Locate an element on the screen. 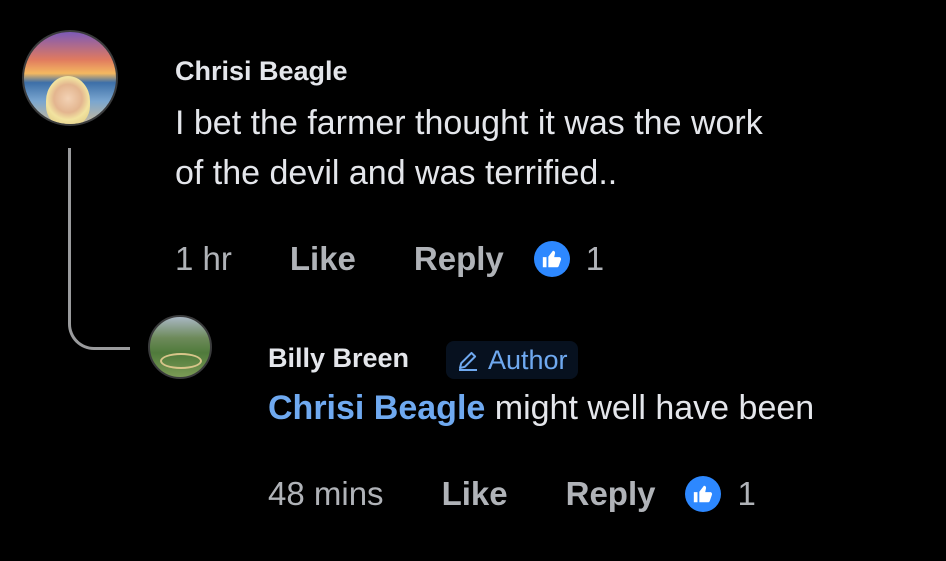 This screenshot has height=561, width=946. pencil-icon is located at coordinates (468, 361).